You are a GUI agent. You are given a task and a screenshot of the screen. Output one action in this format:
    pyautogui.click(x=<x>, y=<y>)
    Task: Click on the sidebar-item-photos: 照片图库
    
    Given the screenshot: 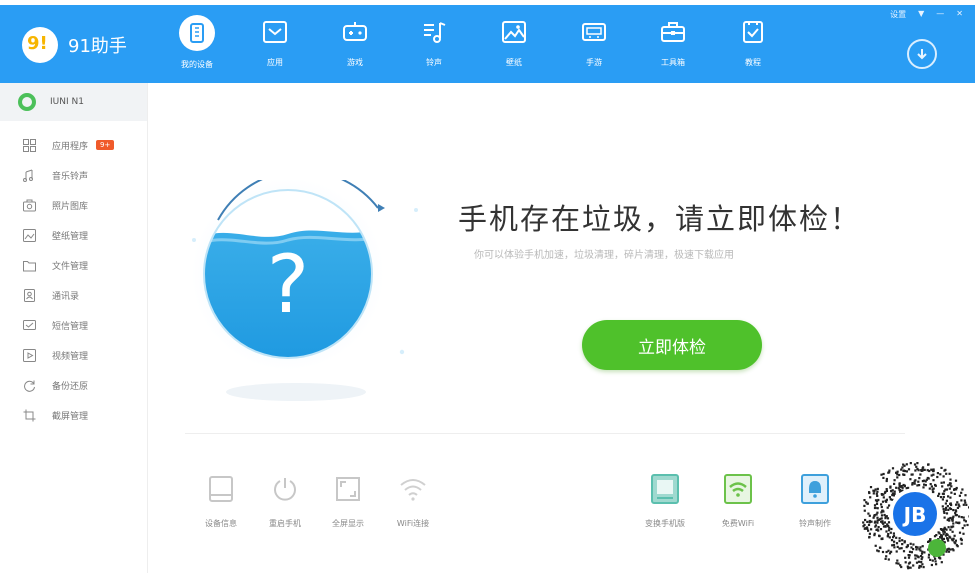 What is the action you would take?
    pyautogui.click(x=74, y=205)
    